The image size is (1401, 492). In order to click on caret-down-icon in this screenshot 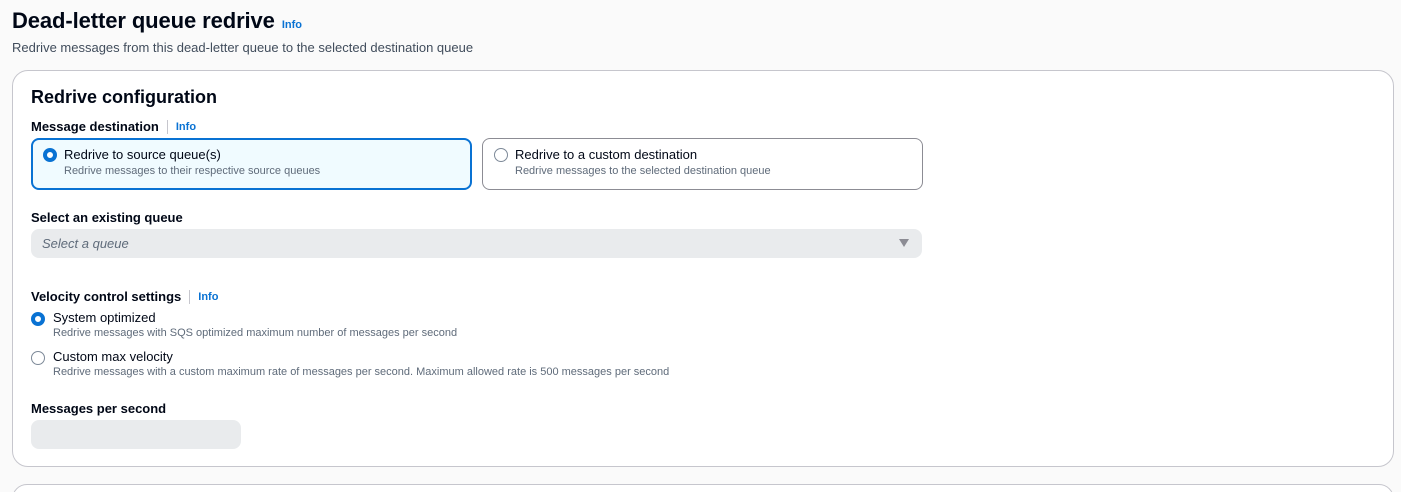, I will do `click(904, 243)`.